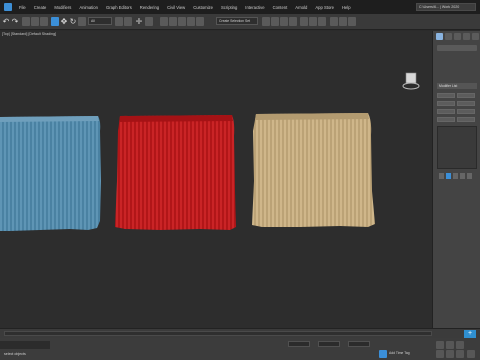 This screenshot has height=360, width=480. Describe the element at coordinates (448, 176) in the screenshot. I see `show-end-result-icon` at that location.